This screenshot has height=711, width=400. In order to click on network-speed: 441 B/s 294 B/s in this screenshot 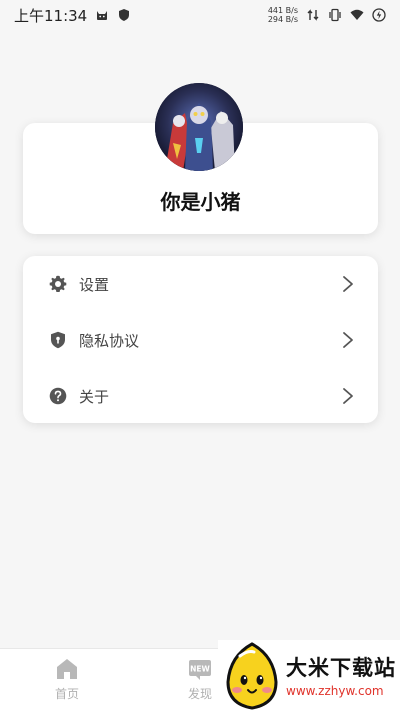, I will do `click(283, 15)`.